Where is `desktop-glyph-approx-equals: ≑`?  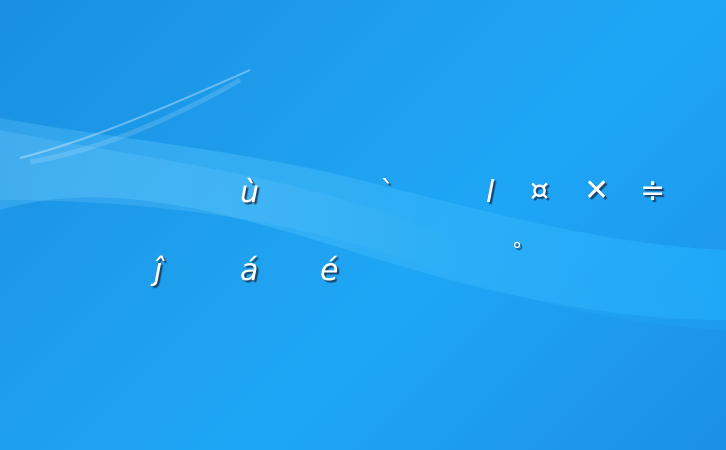
desktop-glyph-approx-equals: ≑ is located at coordinates (653, 190).